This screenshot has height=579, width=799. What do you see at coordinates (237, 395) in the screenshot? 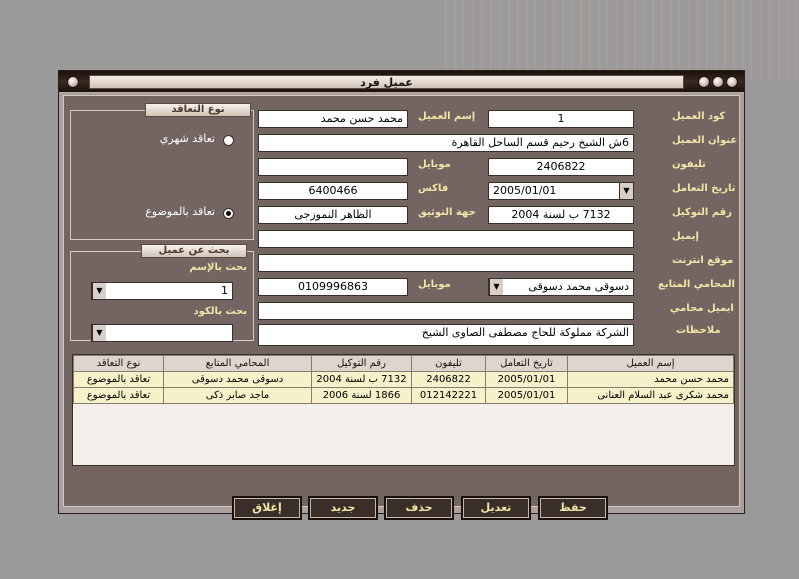
I see `cell: ماجد صابر ذكى` at bounding box center [237, 395].